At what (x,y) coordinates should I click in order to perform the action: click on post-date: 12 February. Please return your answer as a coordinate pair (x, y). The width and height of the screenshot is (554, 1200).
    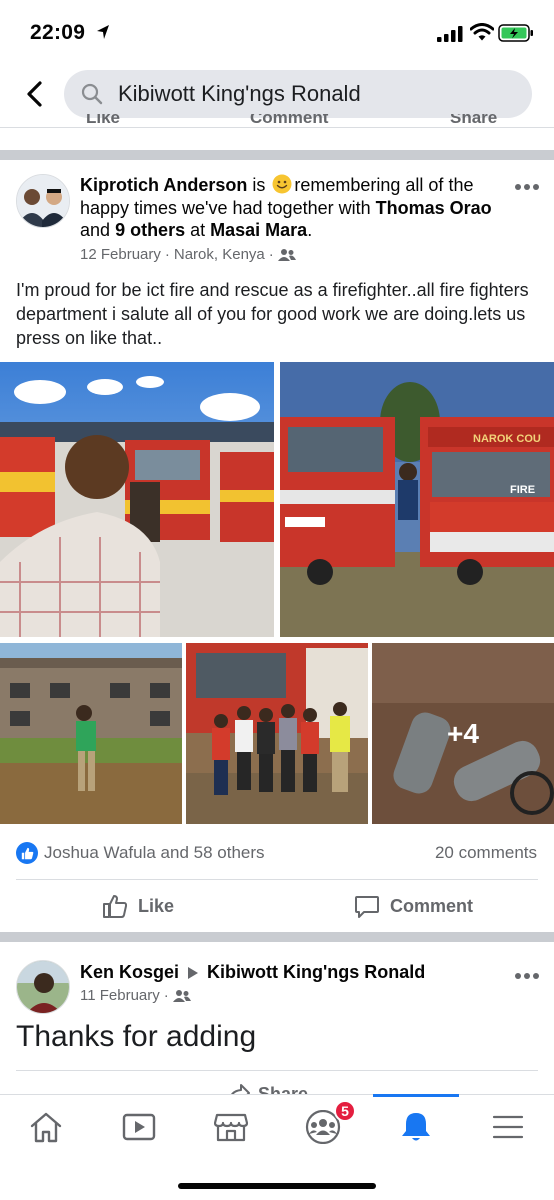
    Looking at the image, I should click on (120, 254).